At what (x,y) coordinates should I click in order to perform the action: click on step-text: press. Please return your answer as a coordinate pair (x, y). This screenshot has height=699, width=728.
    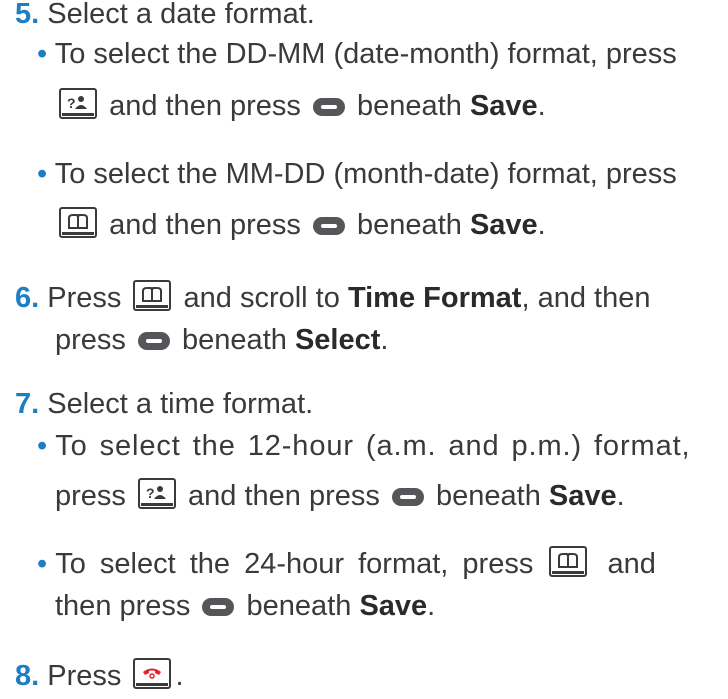
    Looking at the image, I should click on (90, 340).